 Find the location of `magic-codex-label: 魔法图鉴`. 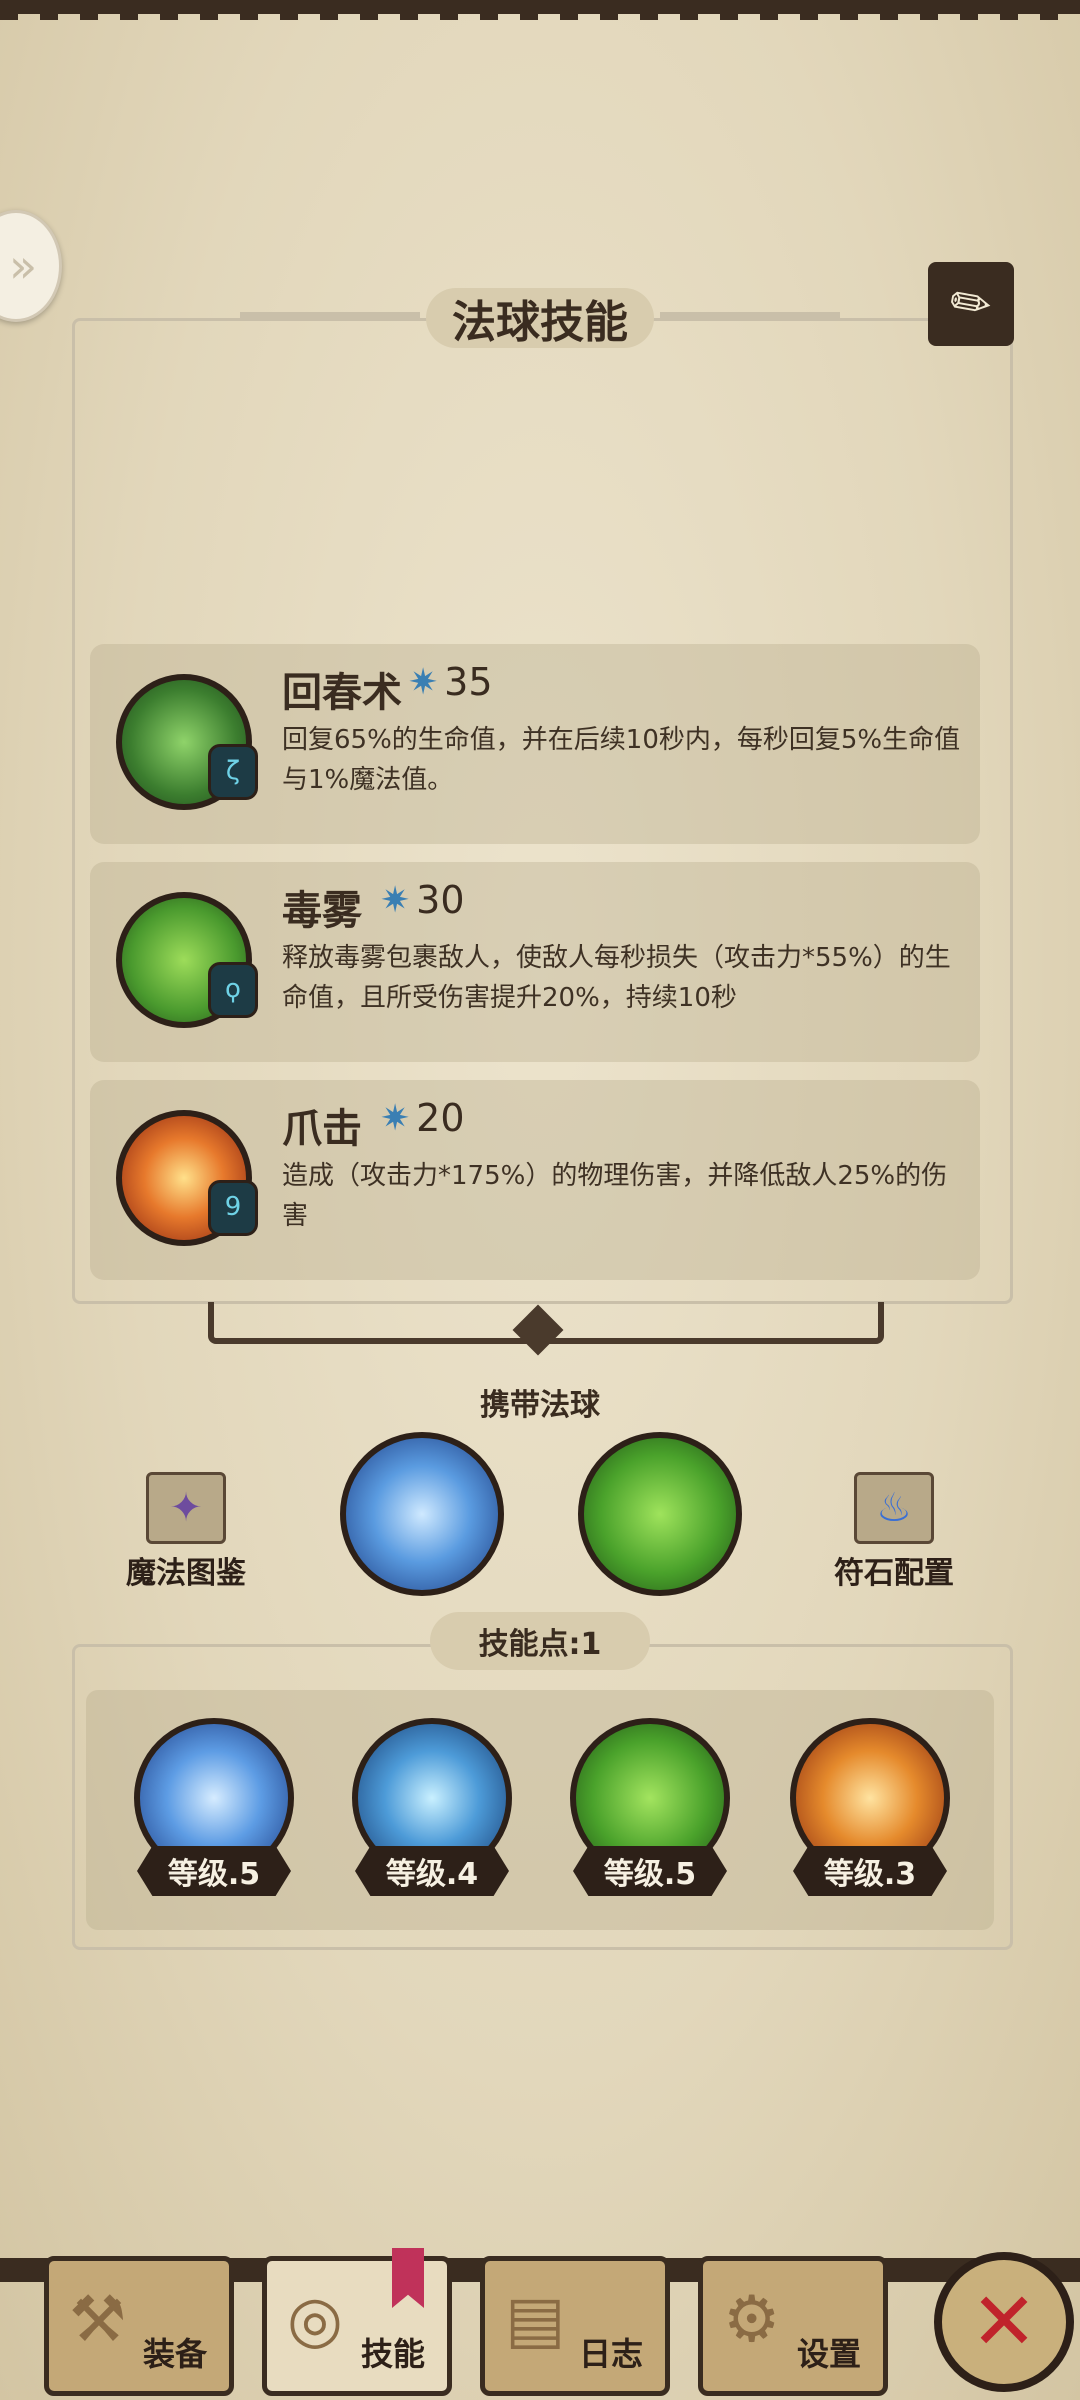

magic-codex-label: 魔法图鉴 is located at coordinates (186, 1573).